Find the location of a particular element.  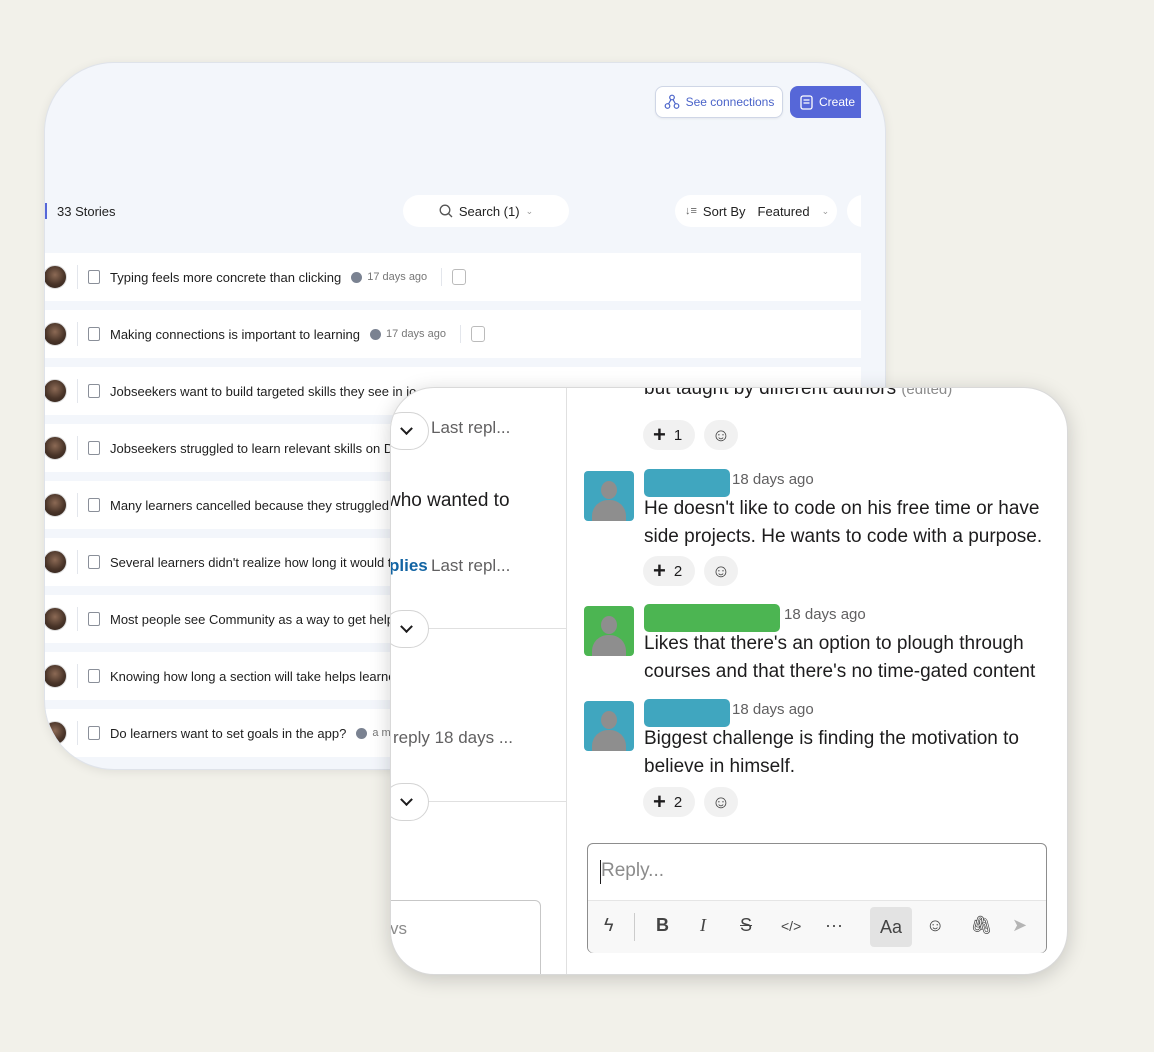

thread-input: vs is located at coordinates (466, 937).